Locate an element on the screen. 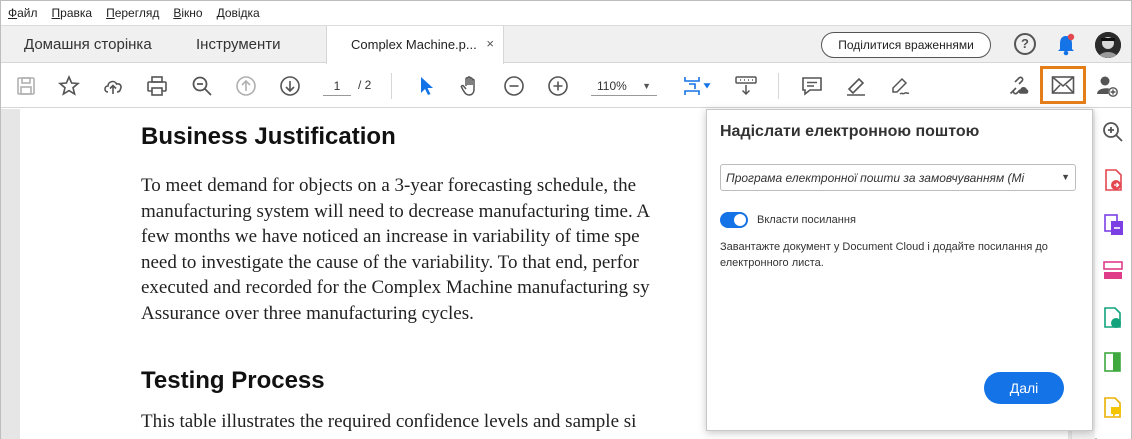  tab-document: Complex Machine.p... × is located at coordinates (415, 45).